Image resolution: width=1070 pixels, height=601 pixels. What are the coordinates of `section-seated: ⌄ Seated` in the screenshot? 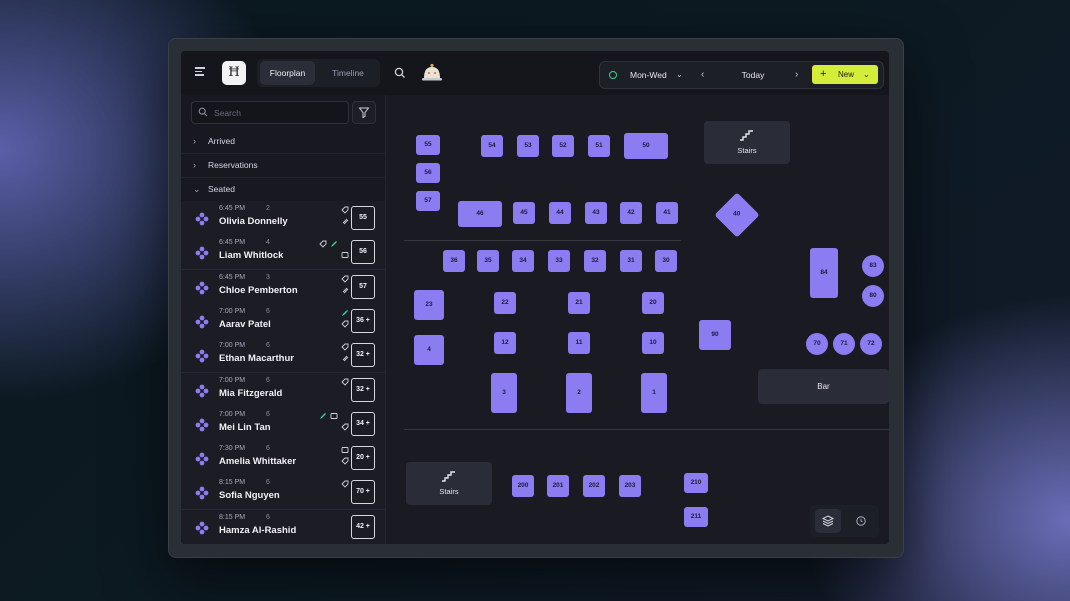 It's located at (283, 189).